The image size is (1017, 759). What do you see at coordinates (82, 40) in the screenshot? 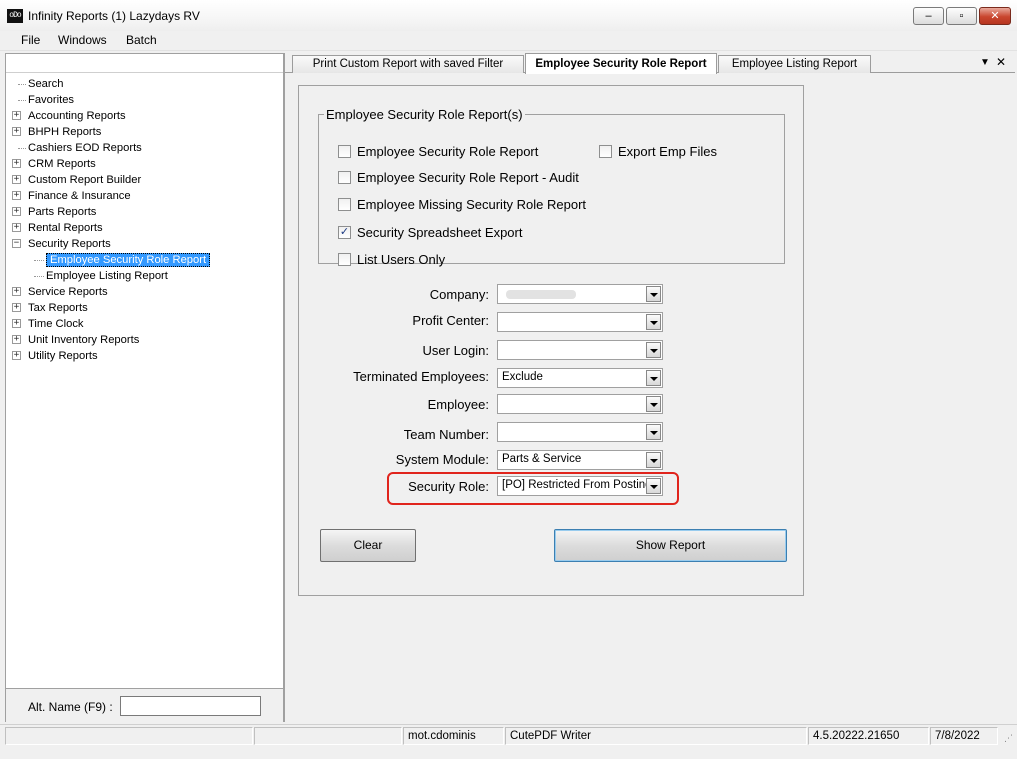
I see `menu-windows: Windows` at bounding box center [82, 40].